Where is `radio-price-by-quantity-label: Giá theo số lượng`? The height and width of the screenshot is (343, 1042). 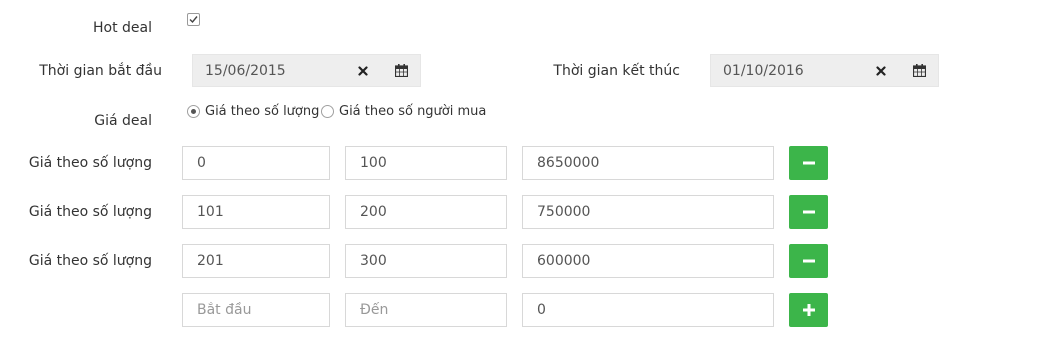 radio-price-by-quantity-label: Giá theo số lượng is located at coordinates (262, 111).